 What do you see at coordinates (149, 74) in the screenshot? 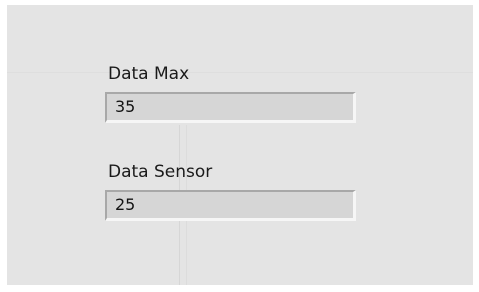
I see `data-max-label: Data Max` at bounding box center [149, 74].